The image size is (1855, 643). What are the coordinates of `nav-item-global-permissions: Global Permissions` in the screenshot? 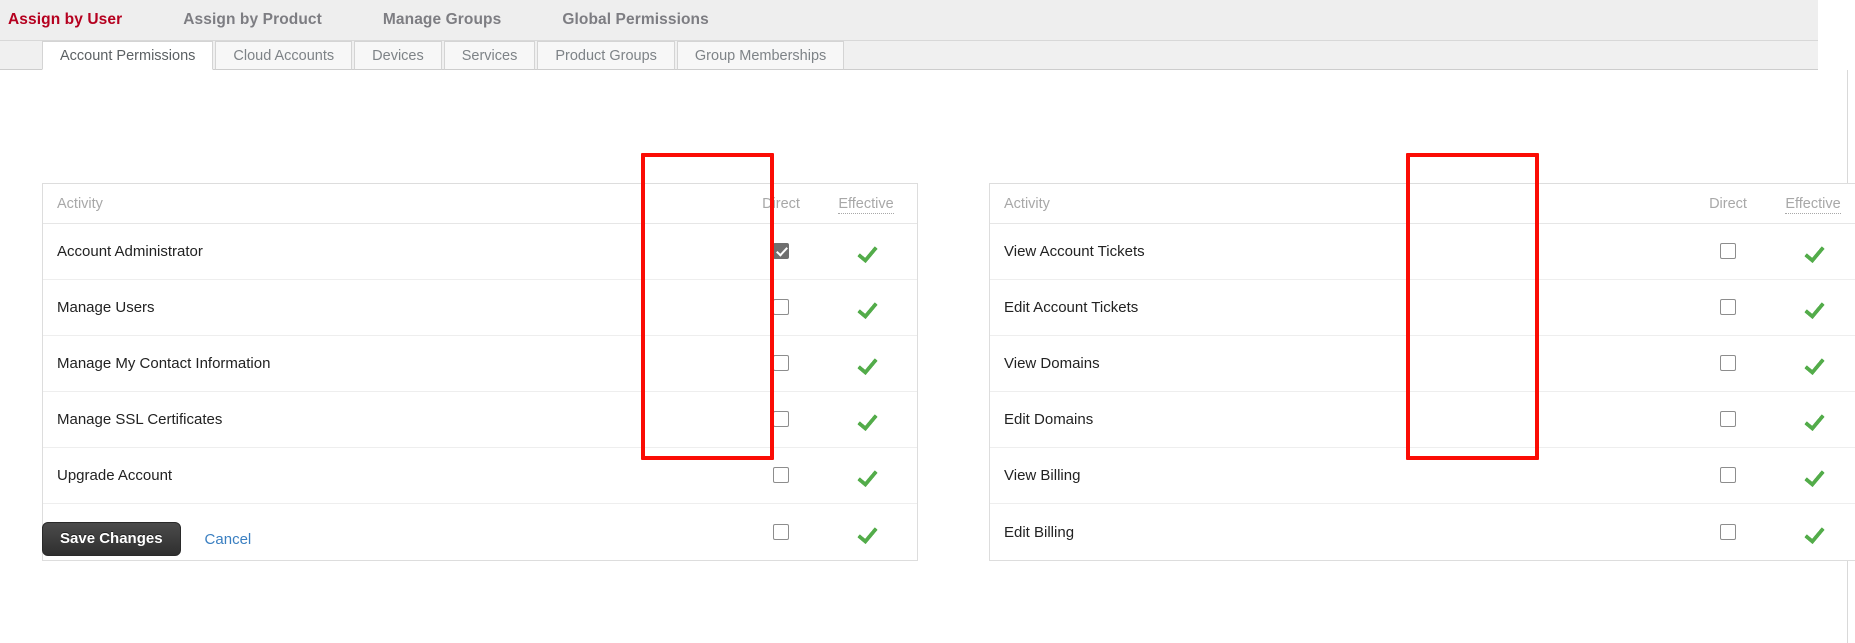 It's located at (635, 20).